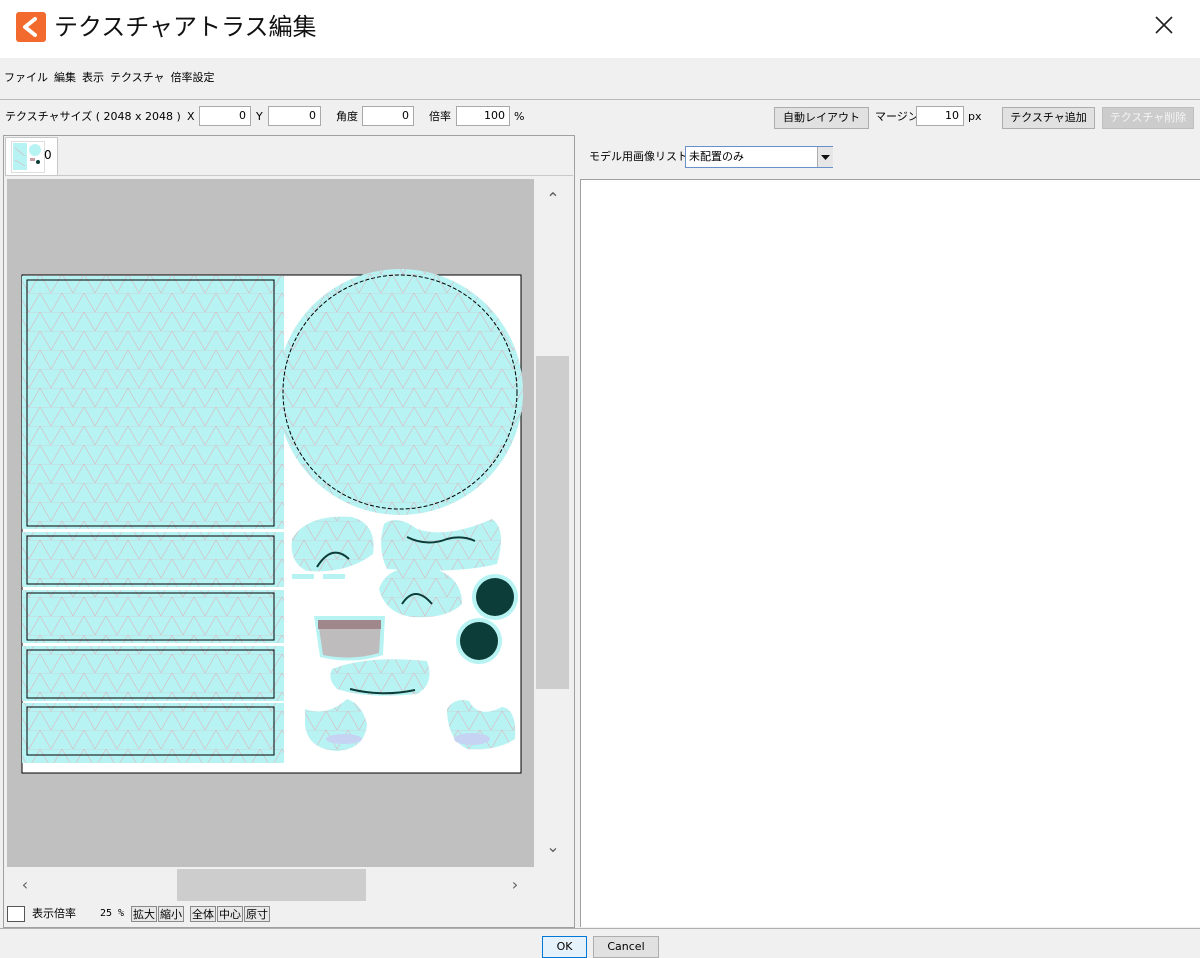 The width and height of the screenshot is (1200, 958). Describe the element at coordinates (552, 522) in the screenshot. I see `vertical-scroll-thumb` at that location.